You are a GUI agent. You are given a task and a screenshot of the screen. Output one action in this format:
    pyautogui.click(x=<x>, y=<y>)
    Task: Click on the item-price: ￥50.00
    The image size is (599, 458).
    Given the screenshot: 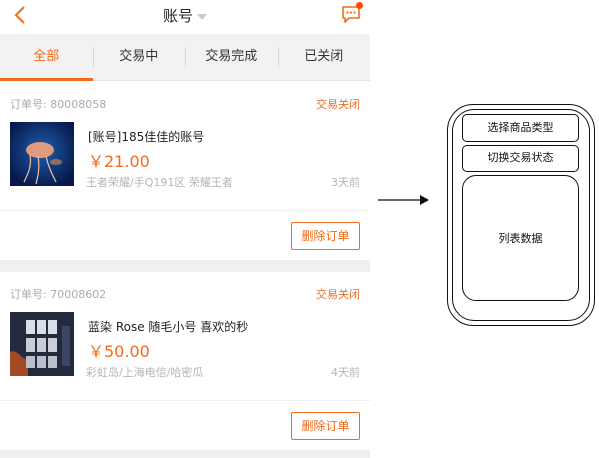 What is the action you would take?
    pyautogui.click(x=119, y=351)
    